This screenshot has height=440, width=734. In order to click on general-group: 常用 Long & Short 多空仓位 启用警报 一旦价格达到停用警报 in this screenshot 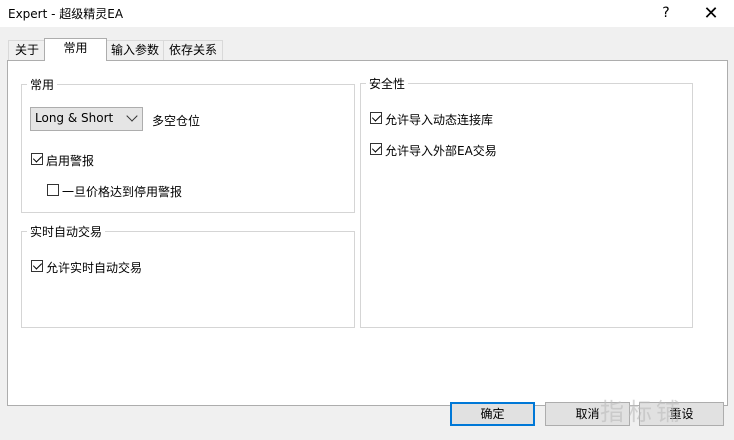, I will do `click(188, 144)`.